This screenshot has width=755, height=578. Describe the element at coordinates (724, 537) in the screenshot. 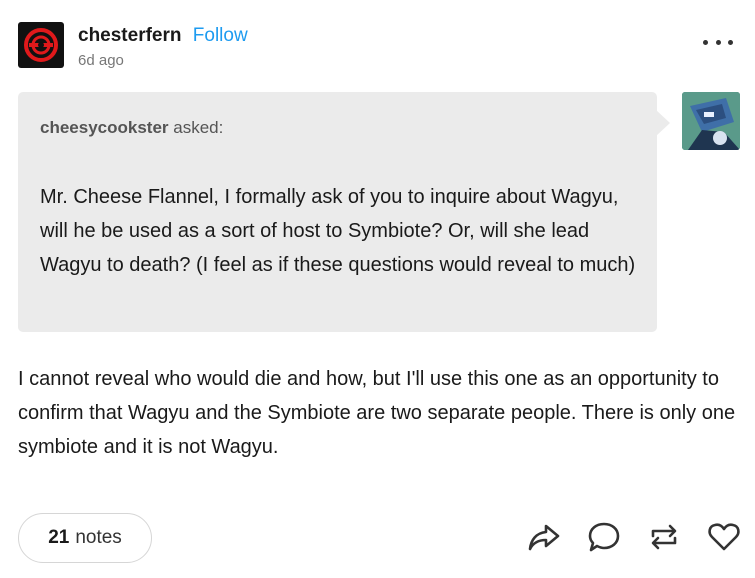

I see `like-icon` at that location.